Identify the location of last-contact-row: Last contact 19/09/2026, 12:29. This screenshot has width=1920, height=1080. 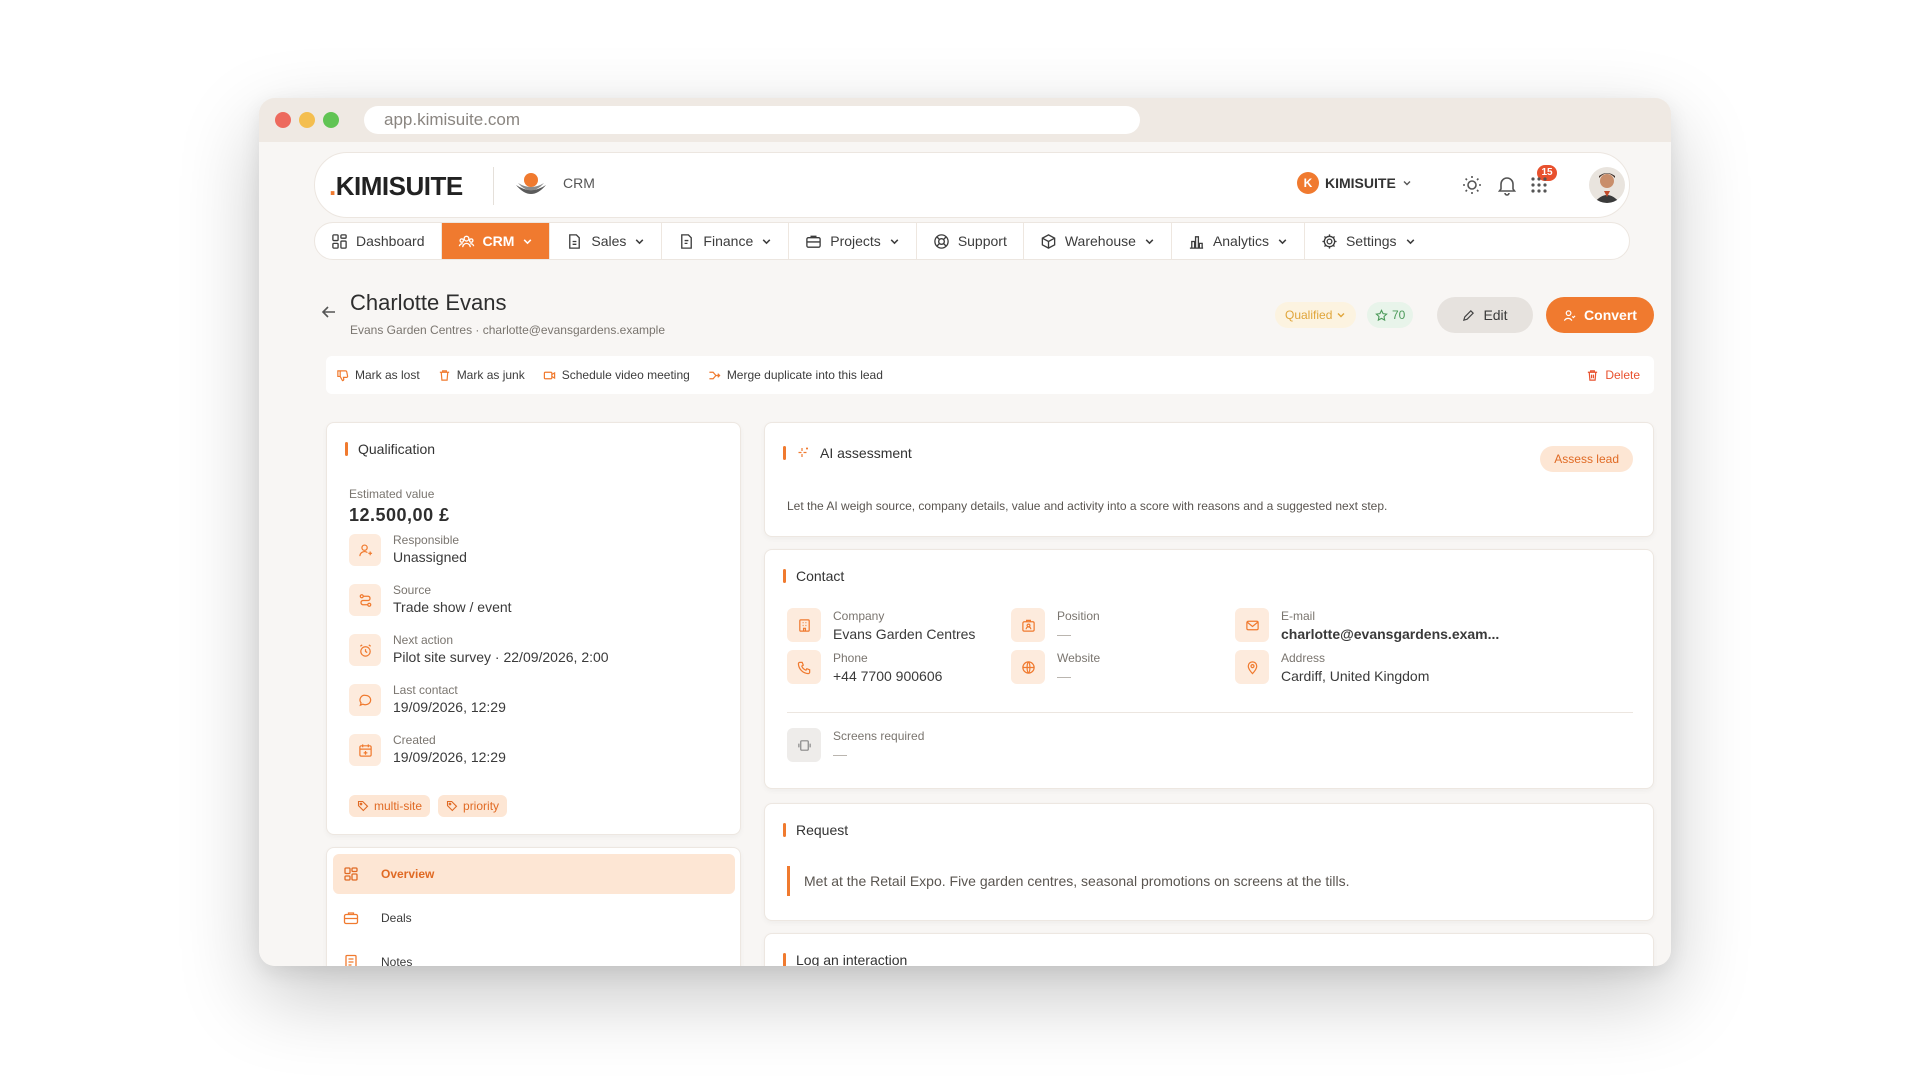
(427, 700).